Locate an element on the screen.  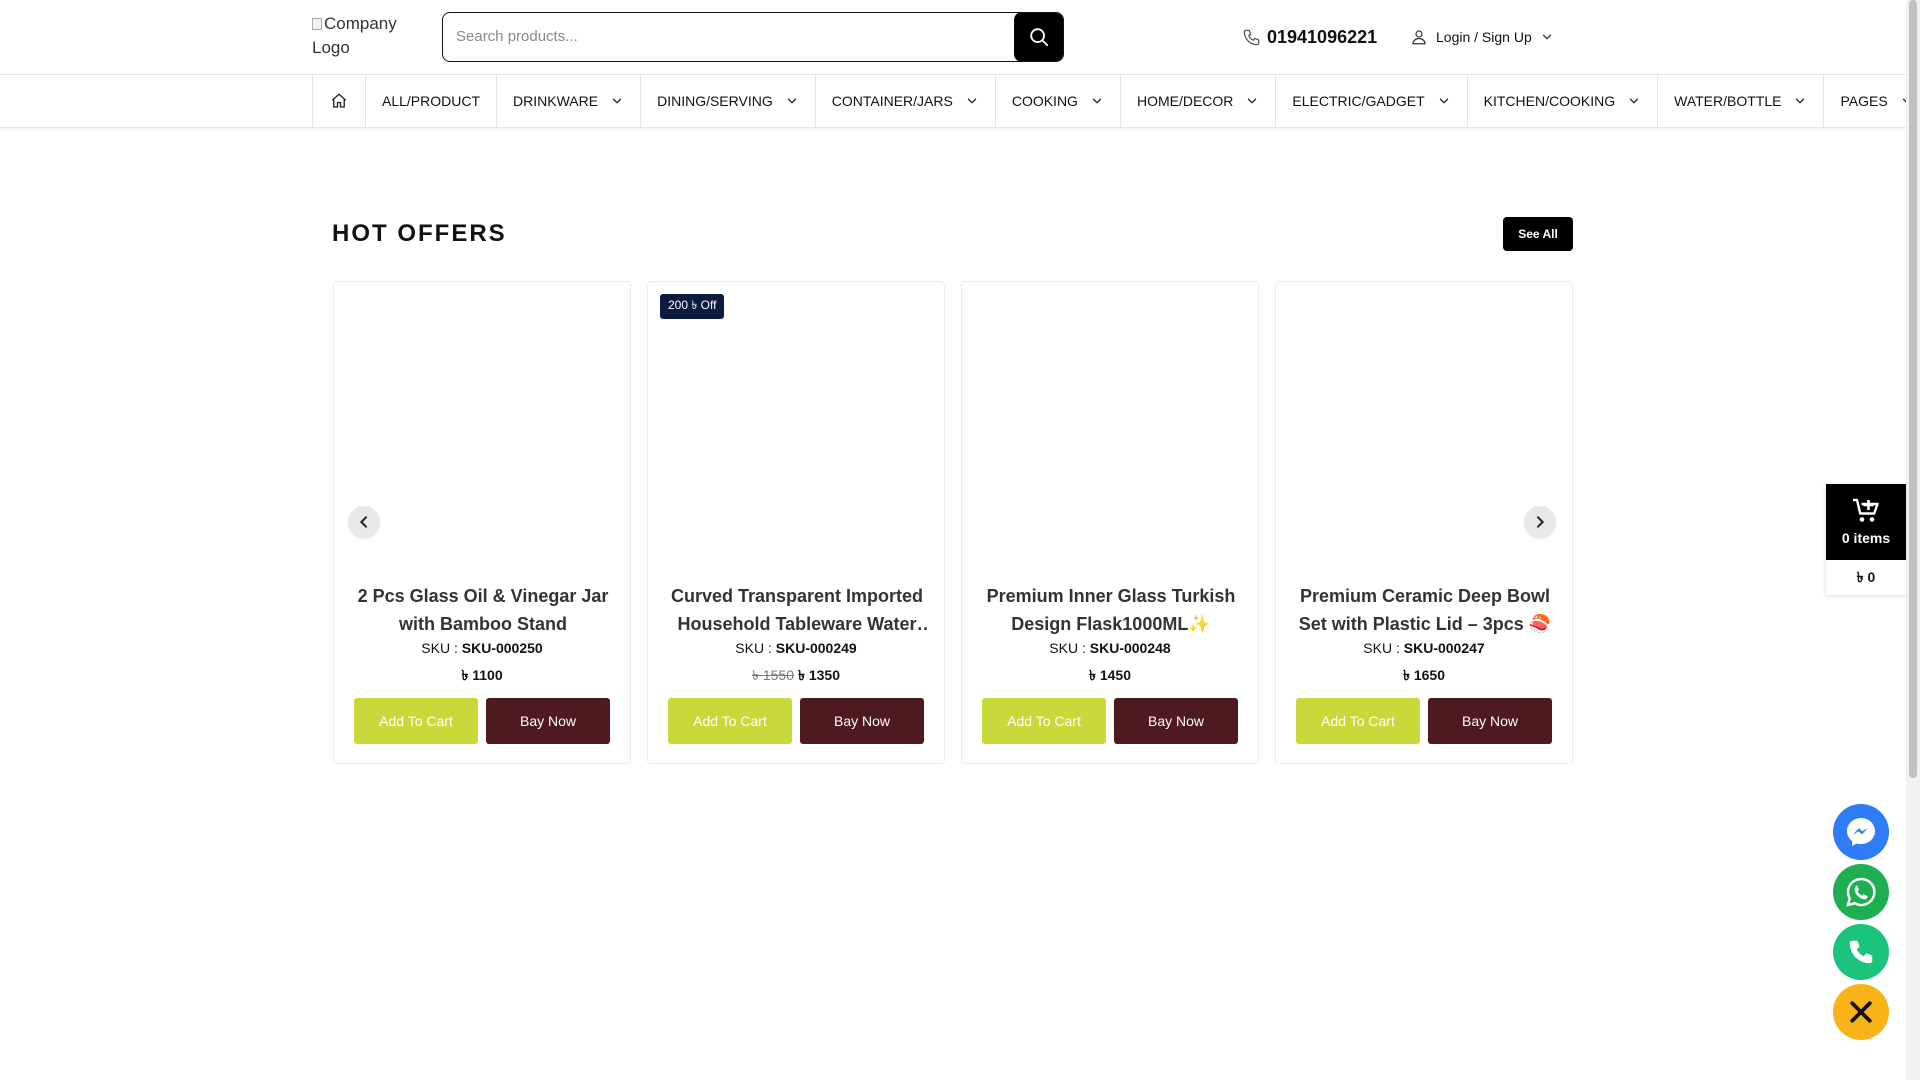
discount-badge: 200 ৳ Off is located at coordinates (692, 306).